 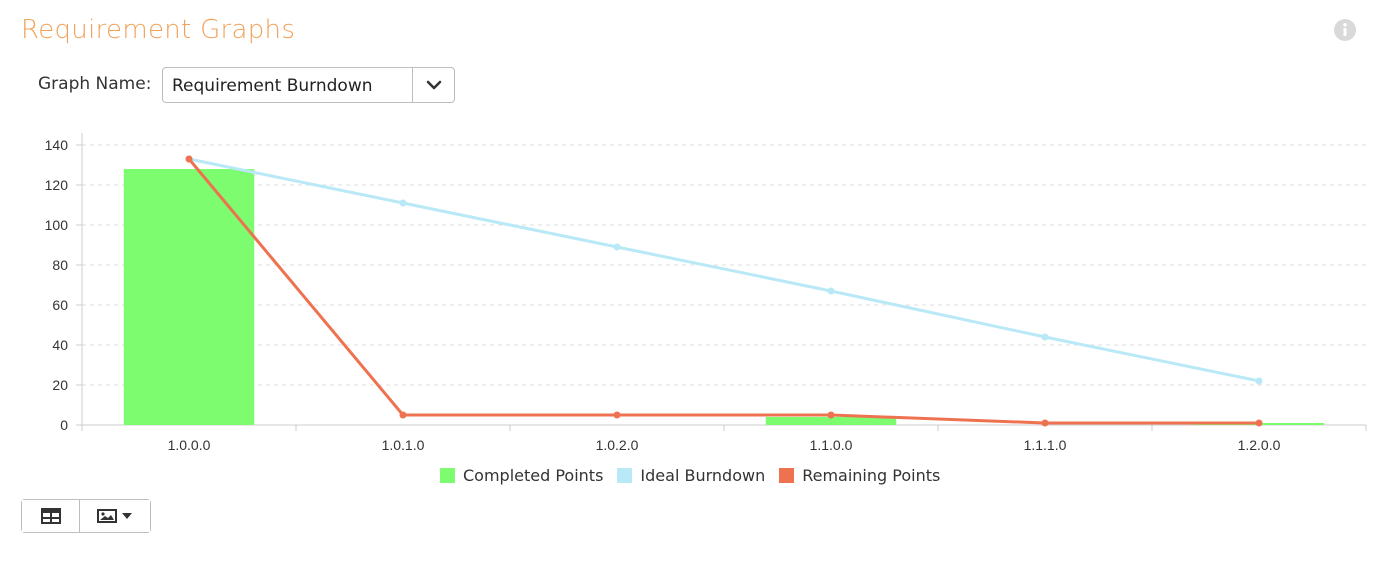 I want to click on legend-swatch-remaining, so click(x=787, y=475).